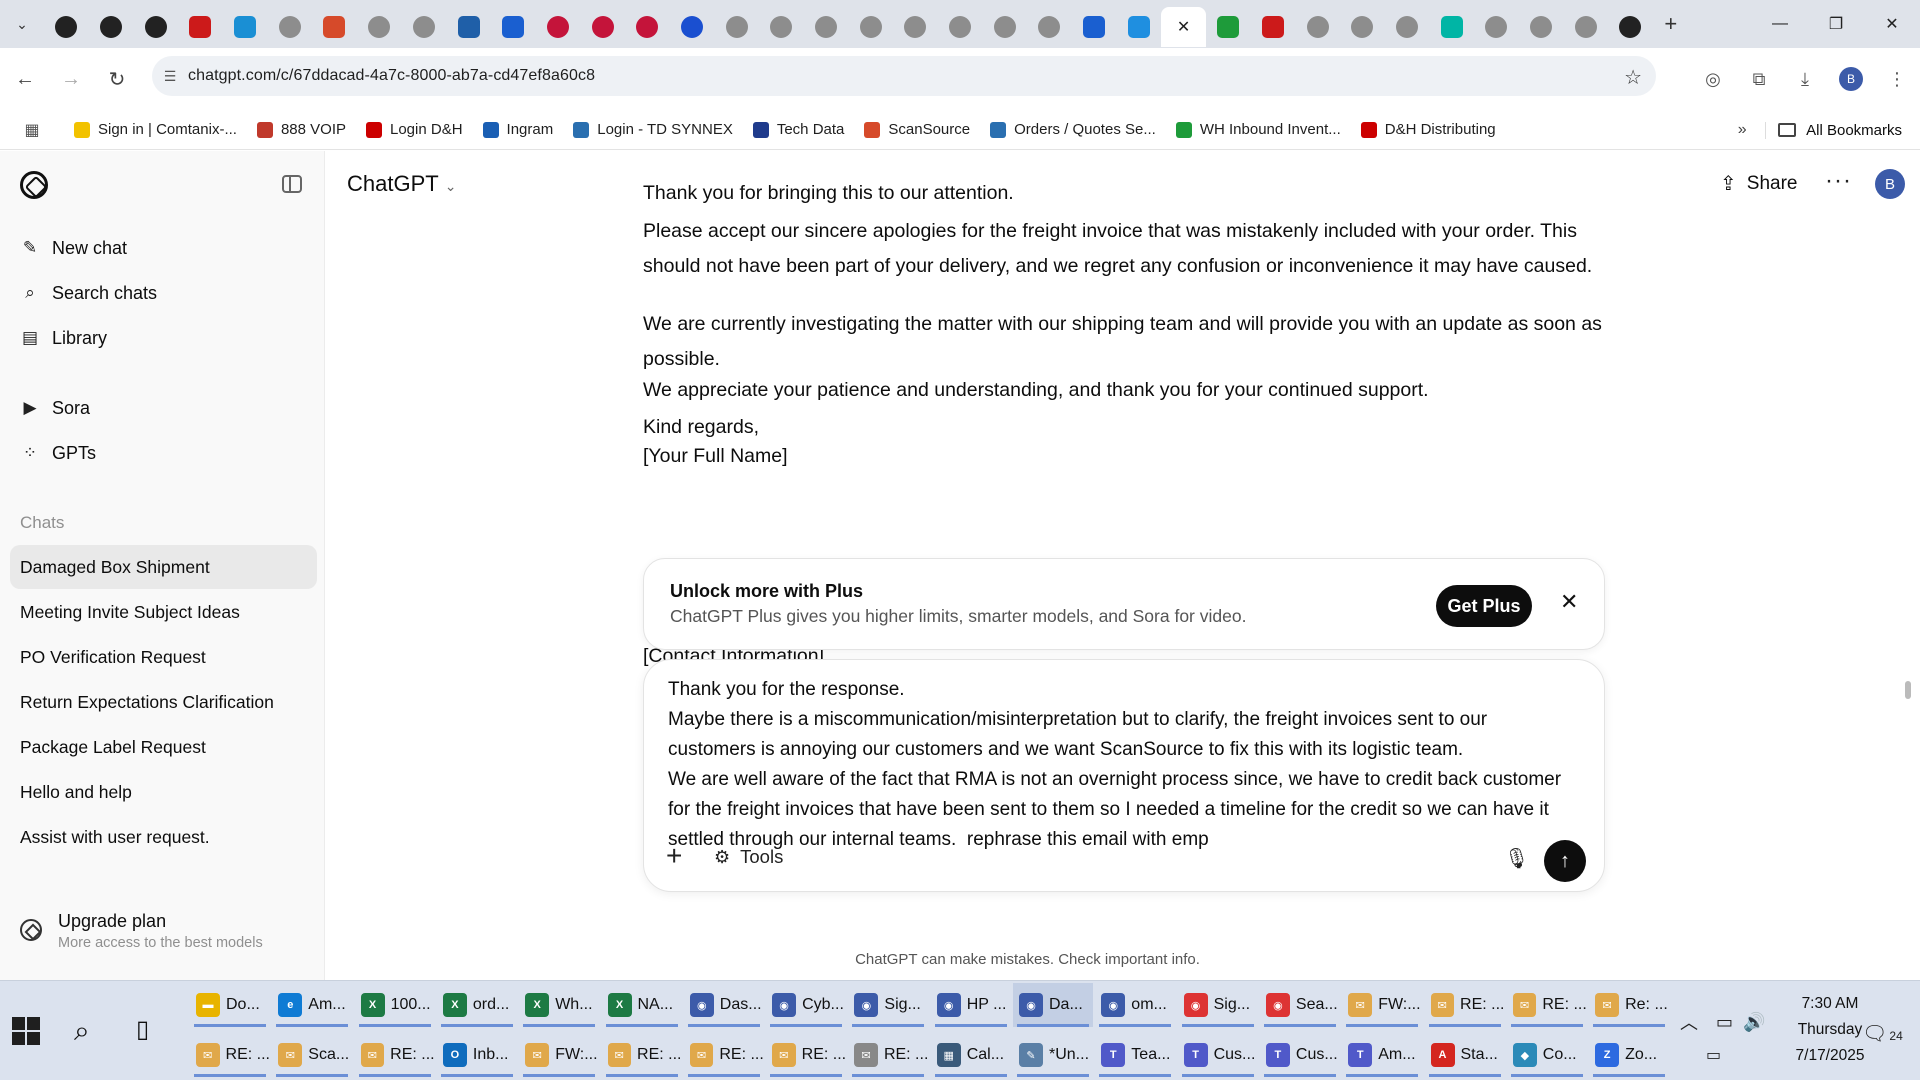 The image size is (1920, 1080). Describe the element at coordinates (1742, 130) in the screenshot. I see `more-bookmarks-icon: »` at that location.